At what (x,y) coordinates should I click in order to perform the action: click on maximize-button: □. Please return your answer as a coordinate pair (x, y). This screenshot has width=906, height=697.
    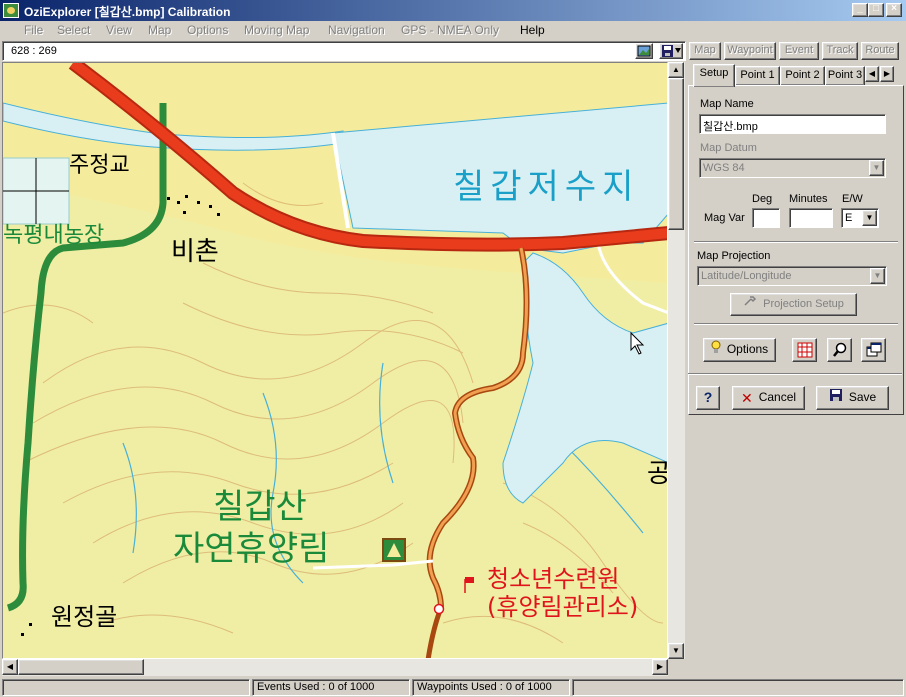
    Looking at the image, I should click on (876, 10).